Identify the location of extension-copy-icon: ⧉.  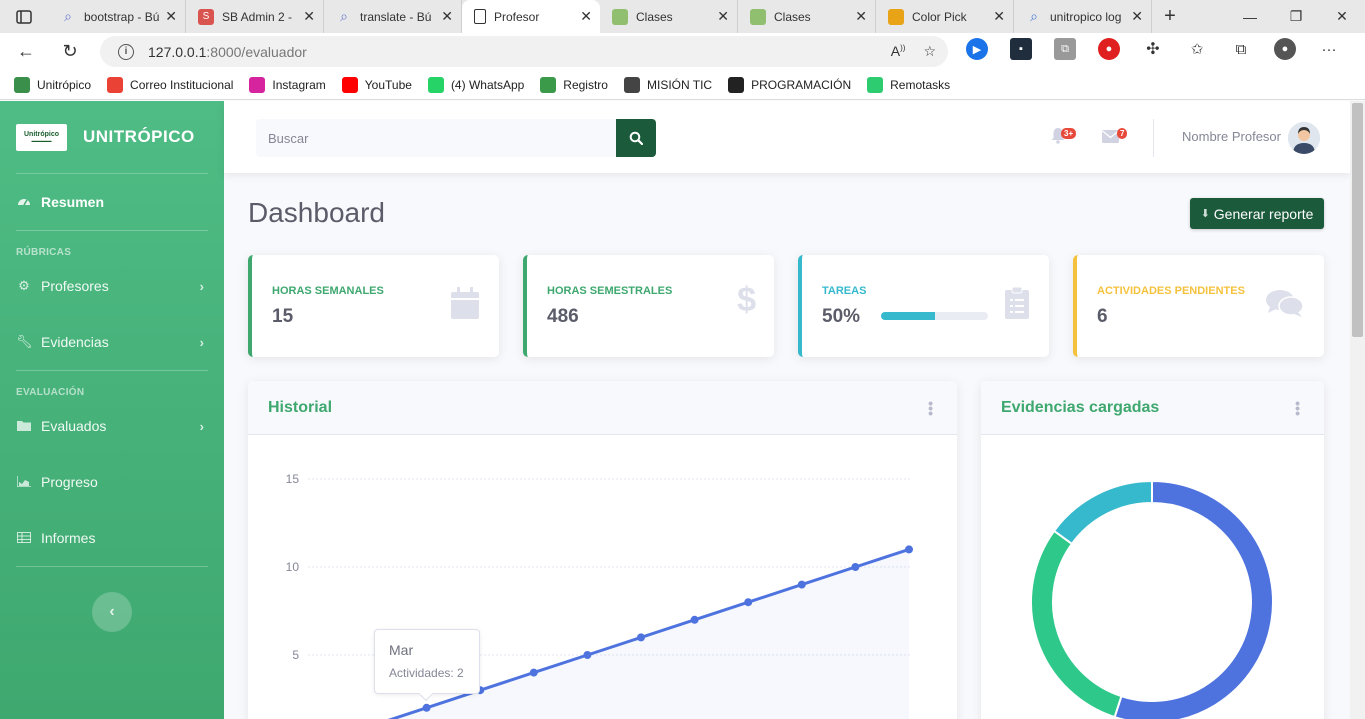
(1065, 49).